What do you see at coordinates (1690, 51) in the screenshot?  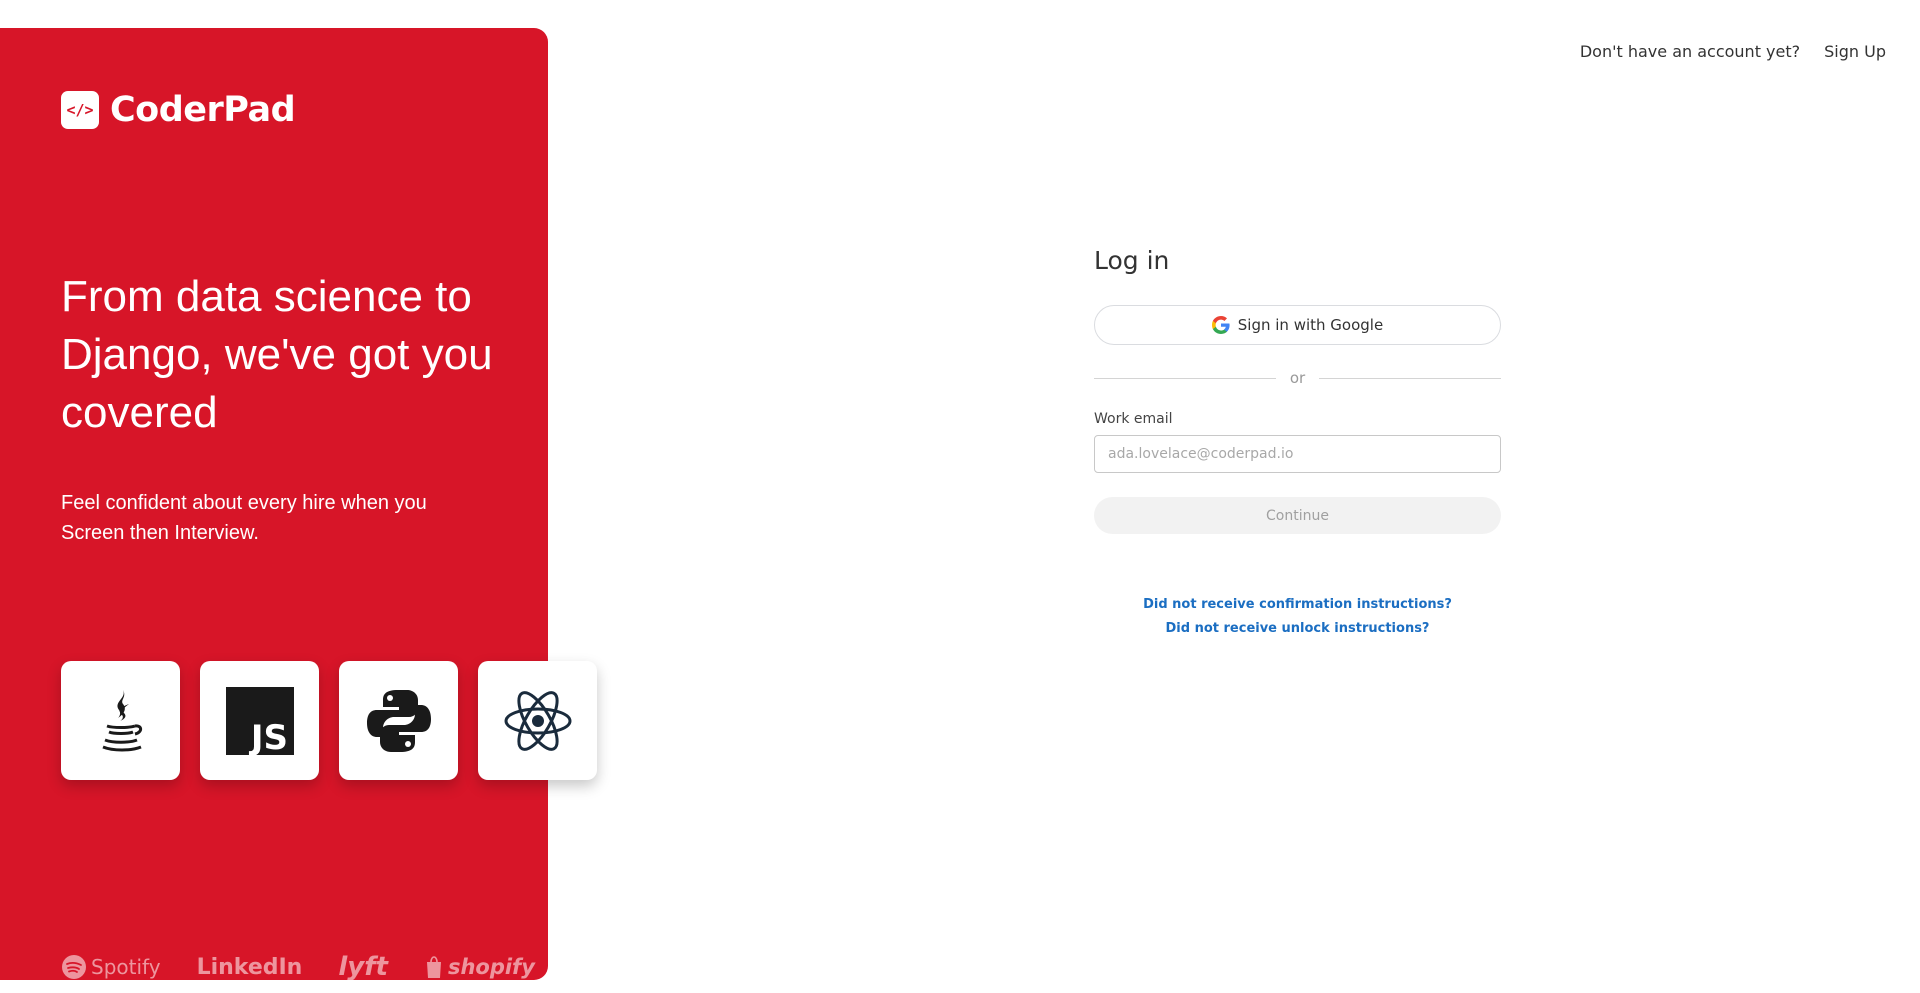 I see `signup-prompt: Don't have an account yet?` at bounding box center [1690, 51].